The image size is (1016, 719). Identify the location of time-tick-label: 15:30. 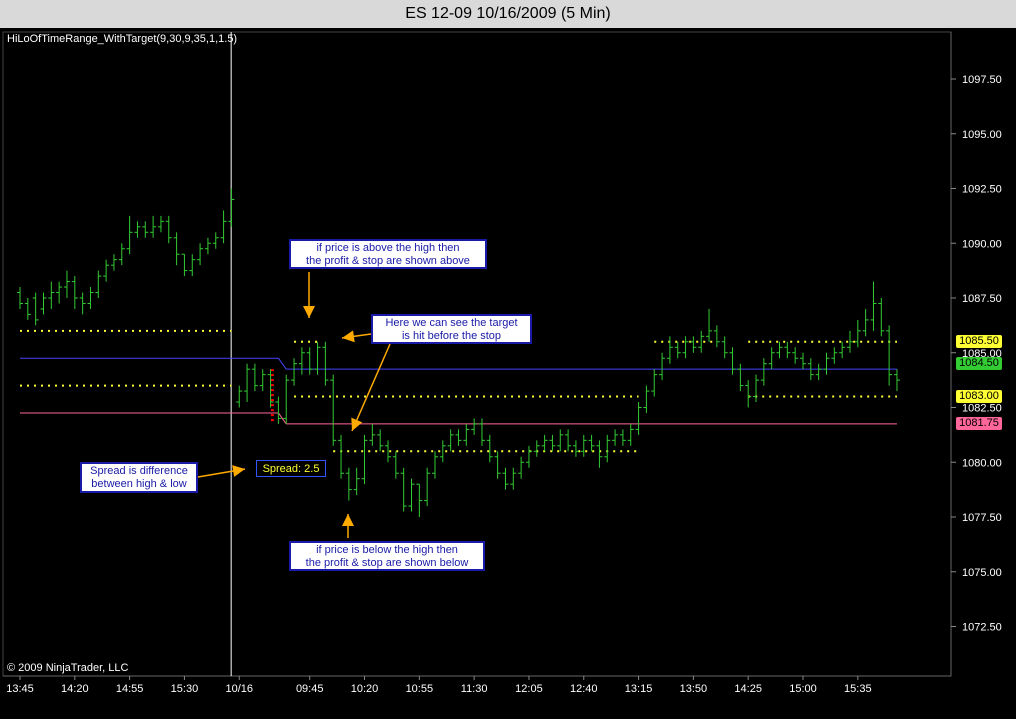
(185, 689).